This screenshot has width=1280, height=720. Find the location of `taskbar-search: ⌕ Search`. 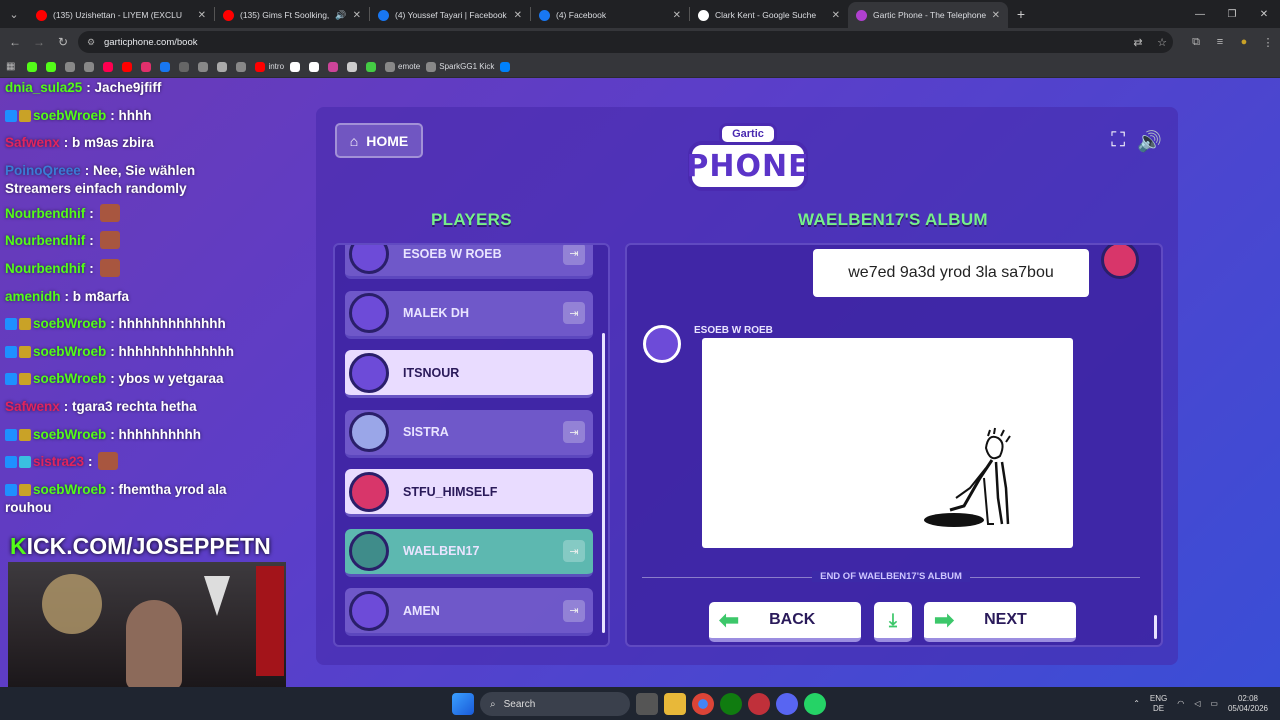

taskbar-search: ⌕ Search is located at coordinates (555, 704).